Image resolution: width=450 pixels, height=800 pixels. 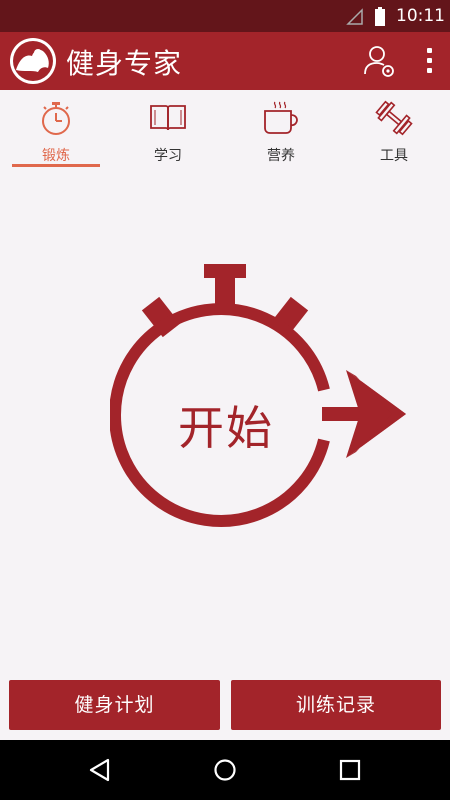 I want to click on signal-icon, so click(x=354, y=16).